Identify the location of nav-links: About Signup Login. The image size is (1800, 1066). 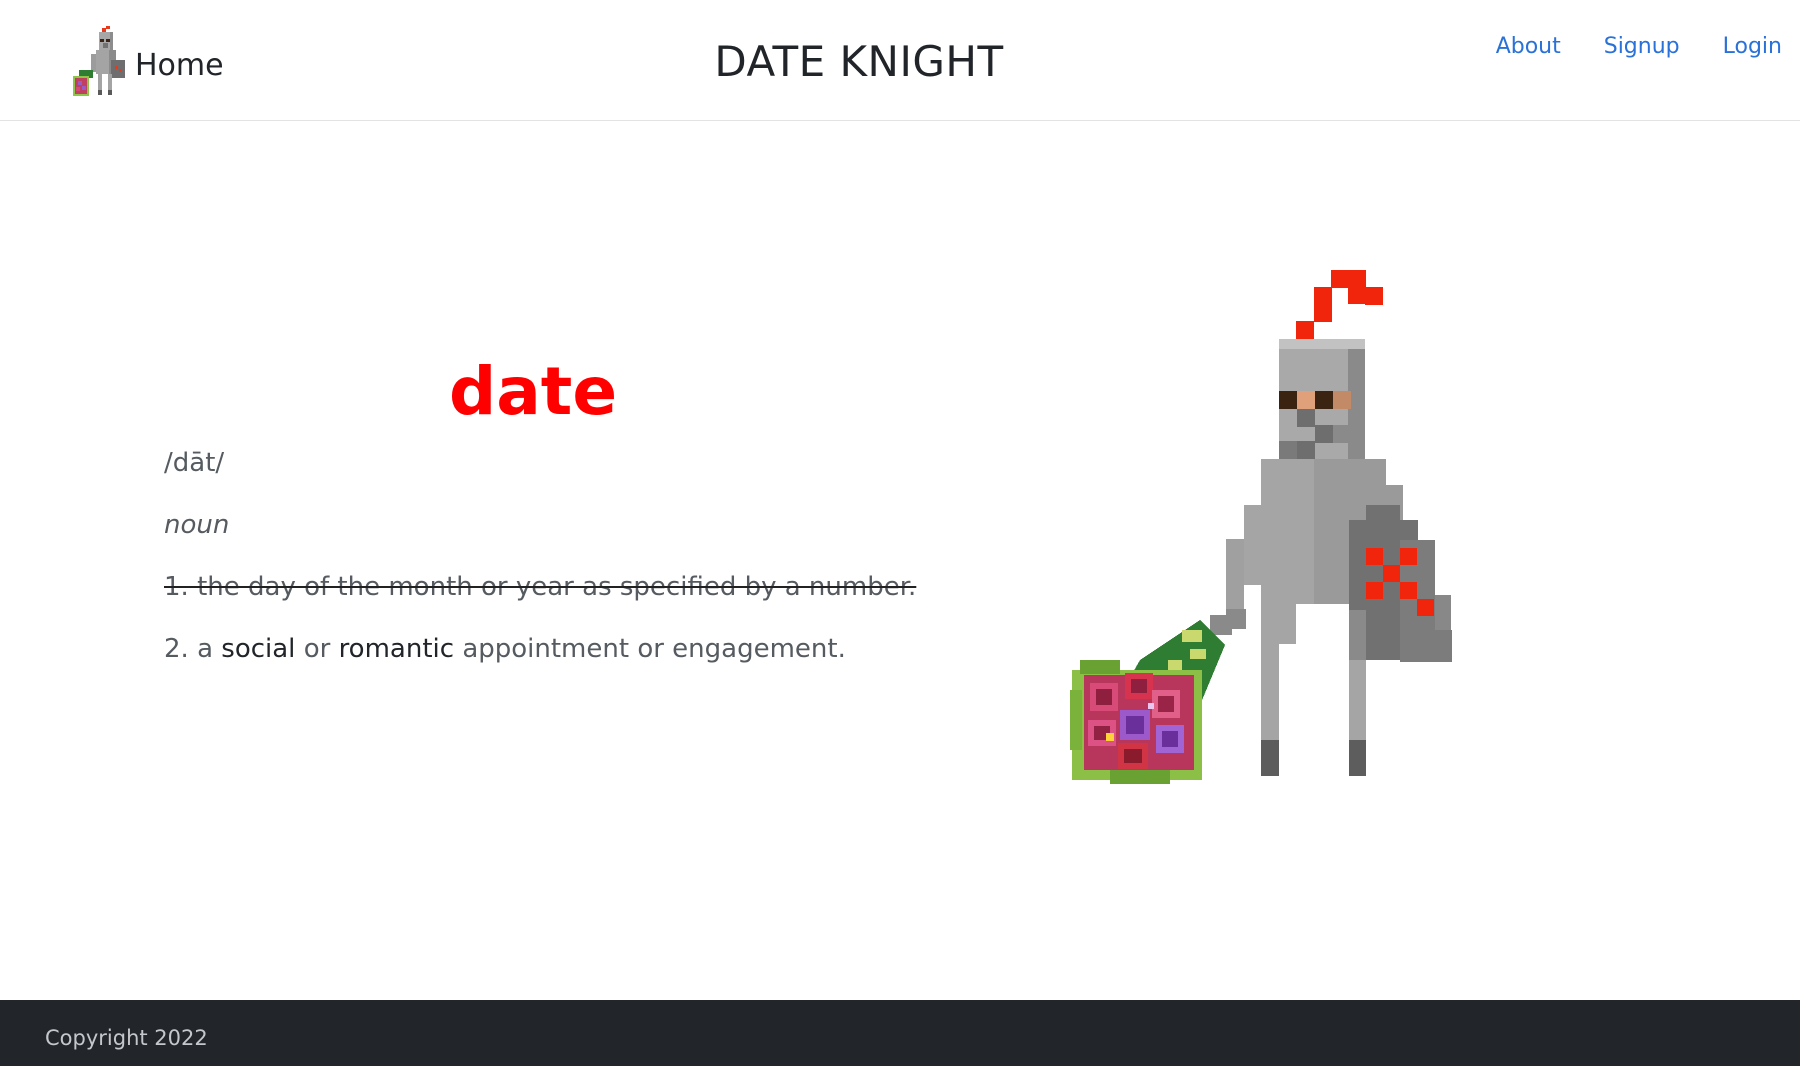
(1617, 46).